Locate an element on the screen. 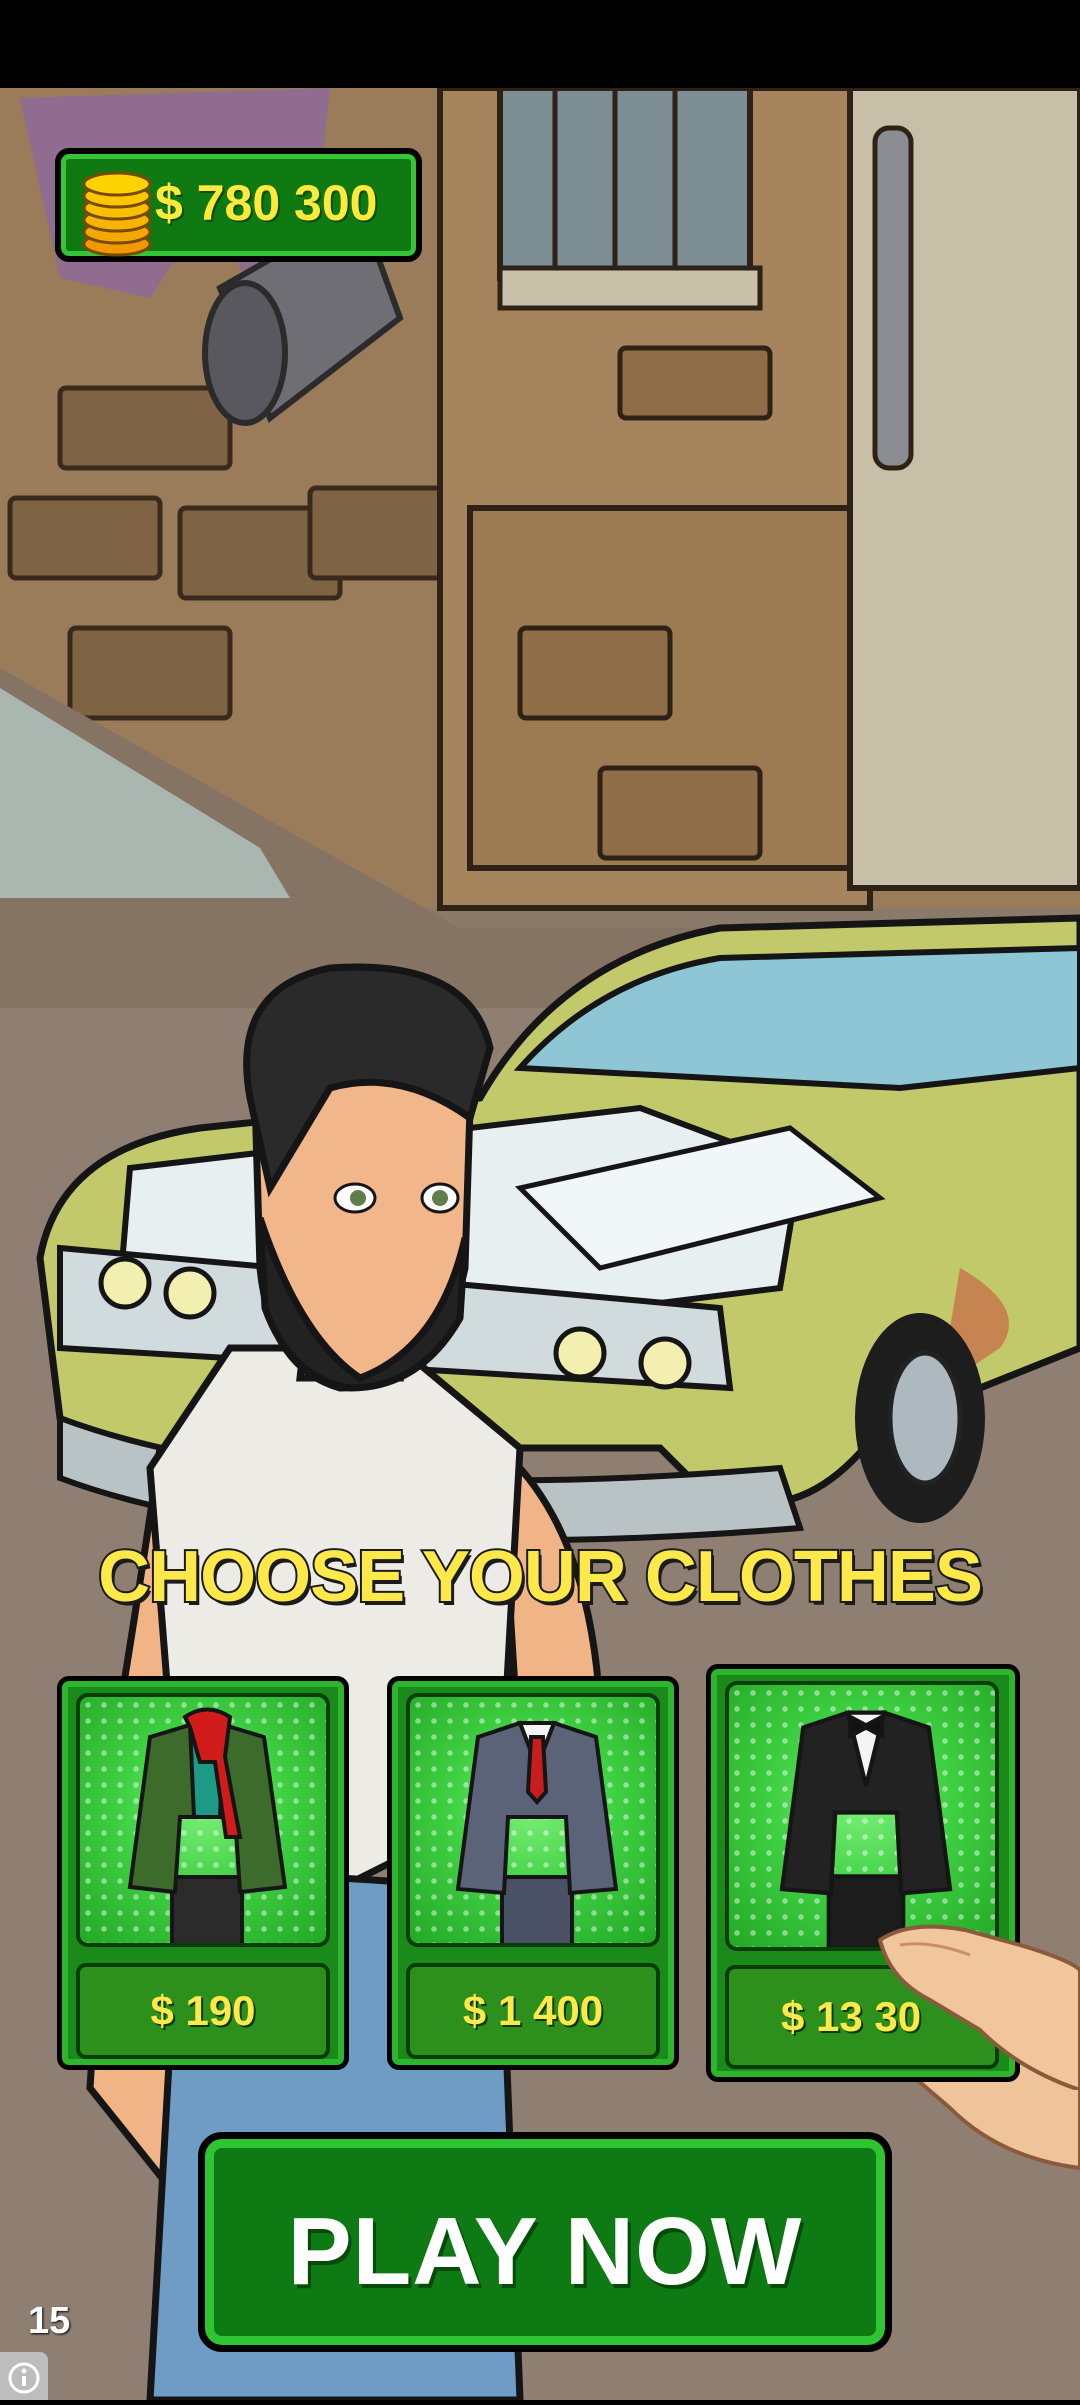 This screenshot has width=1080, height=2405. grey-suit-icon is located at coordinates (537, 1831).